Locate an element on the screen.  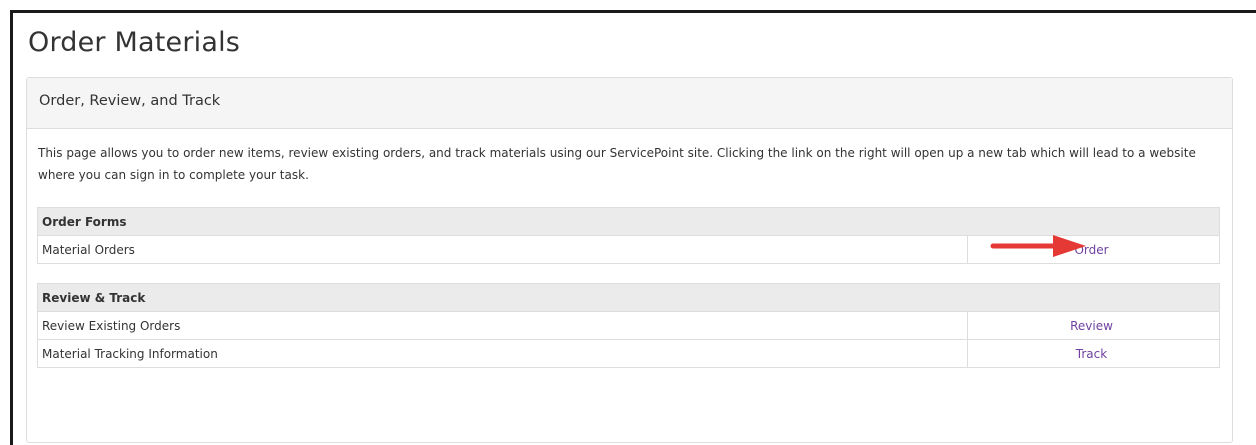
order-forms-header: Order Forms is located at coordinates (628, 221).